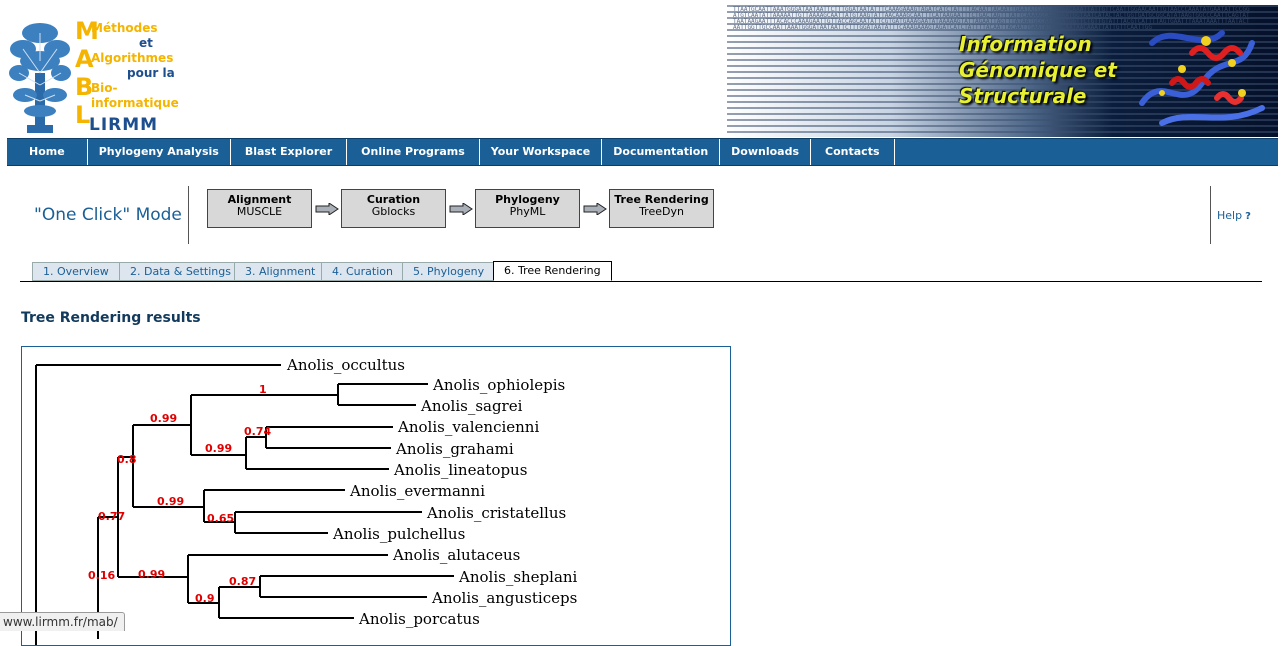 This screenshot has width=1285, height=646. Describe the element at coordinates (1230, 215) in the screenshot. I see `help-label: Help` at that location.